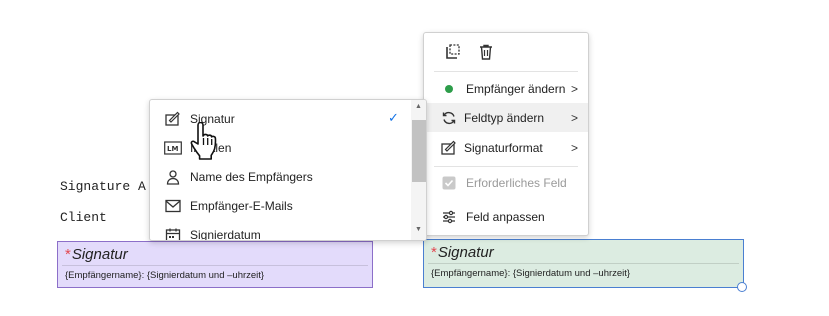  I want to click on initials-icon: LM, so click(173, 148).